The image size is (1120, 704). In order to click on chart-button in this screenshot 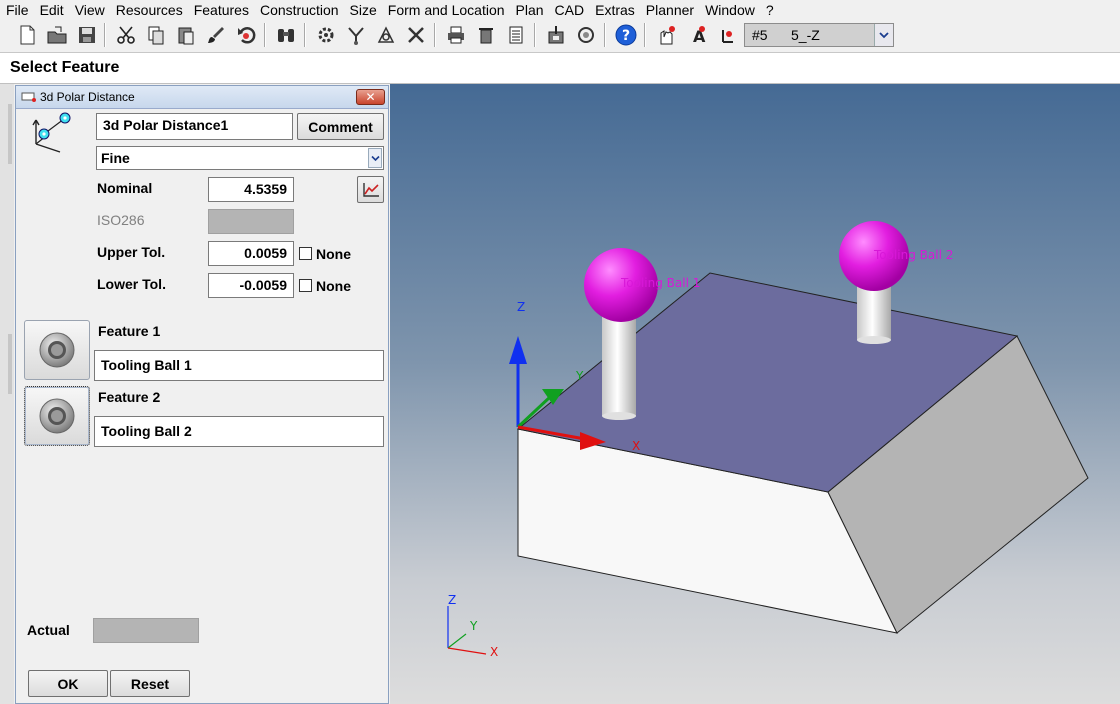, I will do `click(370, 189)`.